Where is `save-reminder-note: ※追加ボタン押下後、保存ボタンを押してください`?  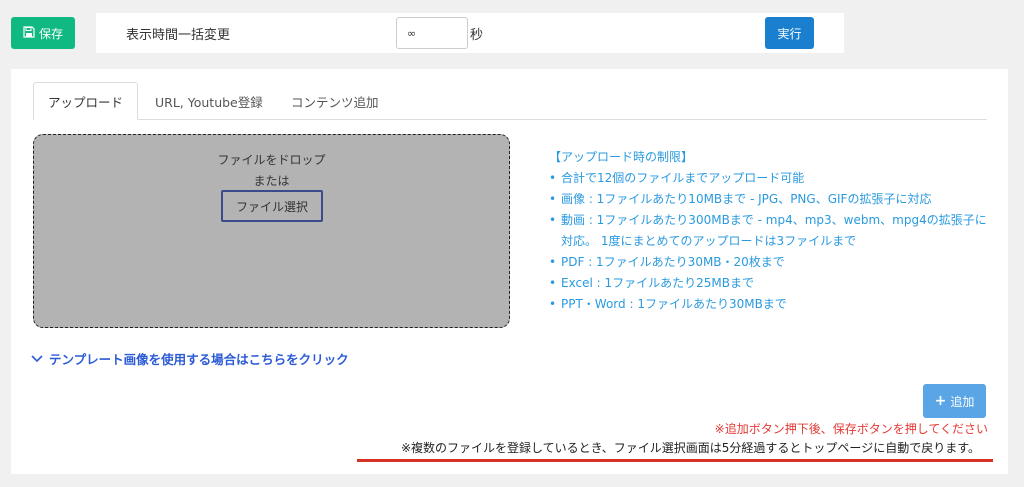
save-reminder-note: ※追加ボタン押下後、保存ボタンを押してください is located at coordinates (851, 429).